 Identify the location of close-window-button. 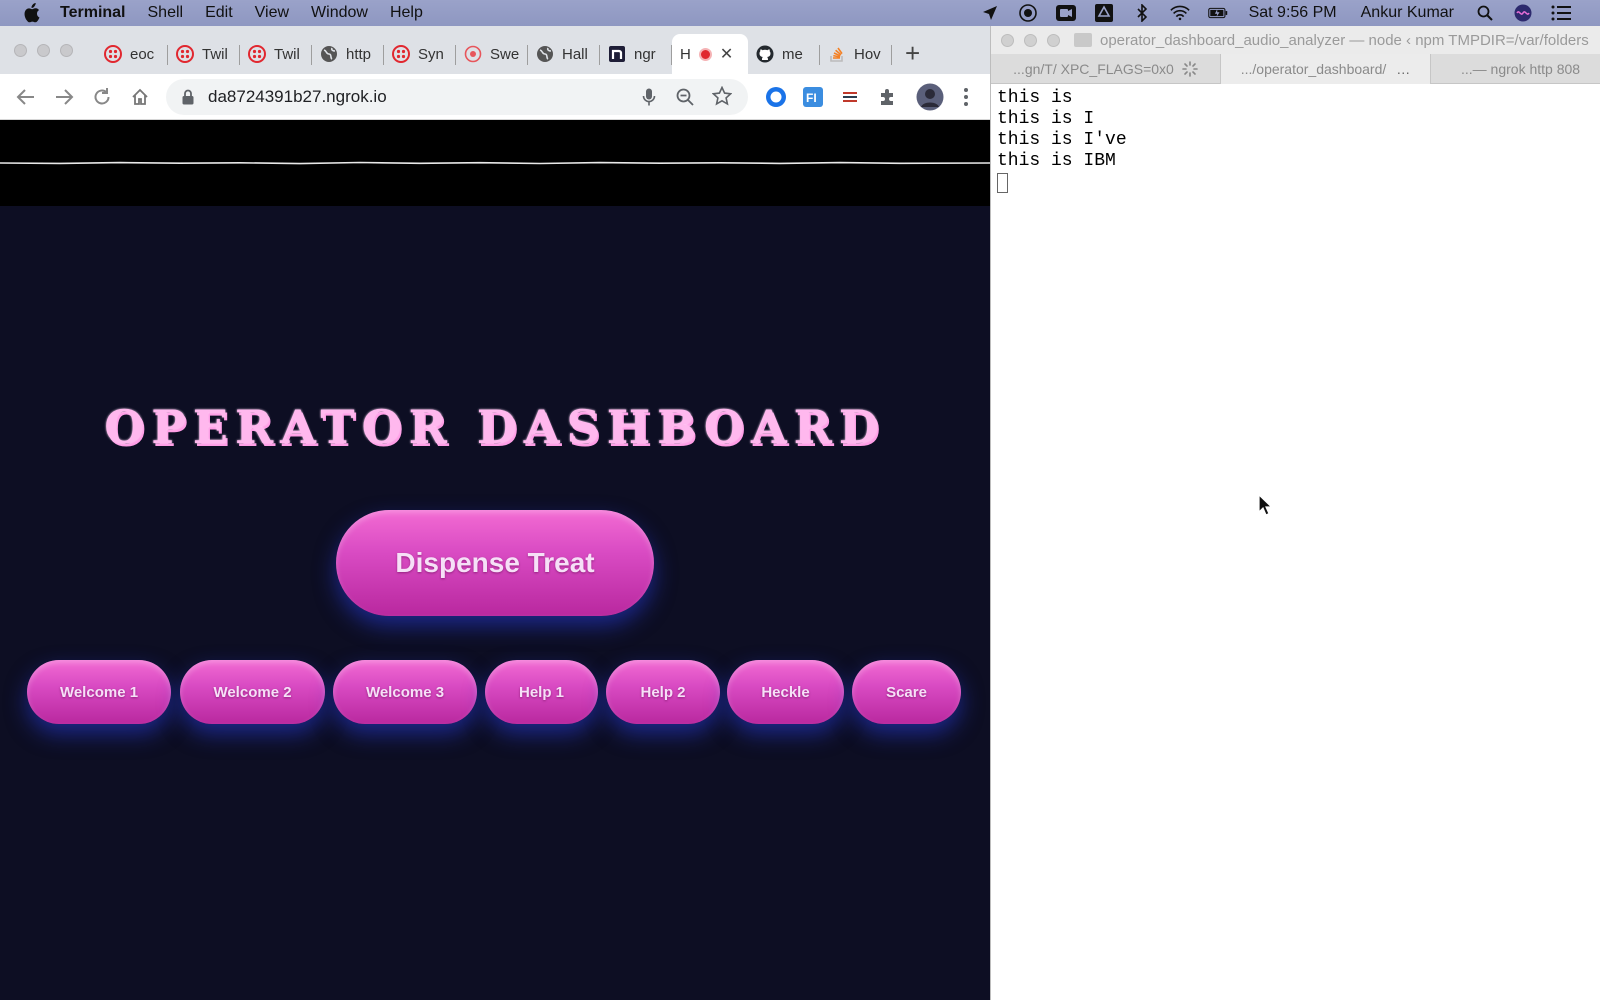
(20, 50).